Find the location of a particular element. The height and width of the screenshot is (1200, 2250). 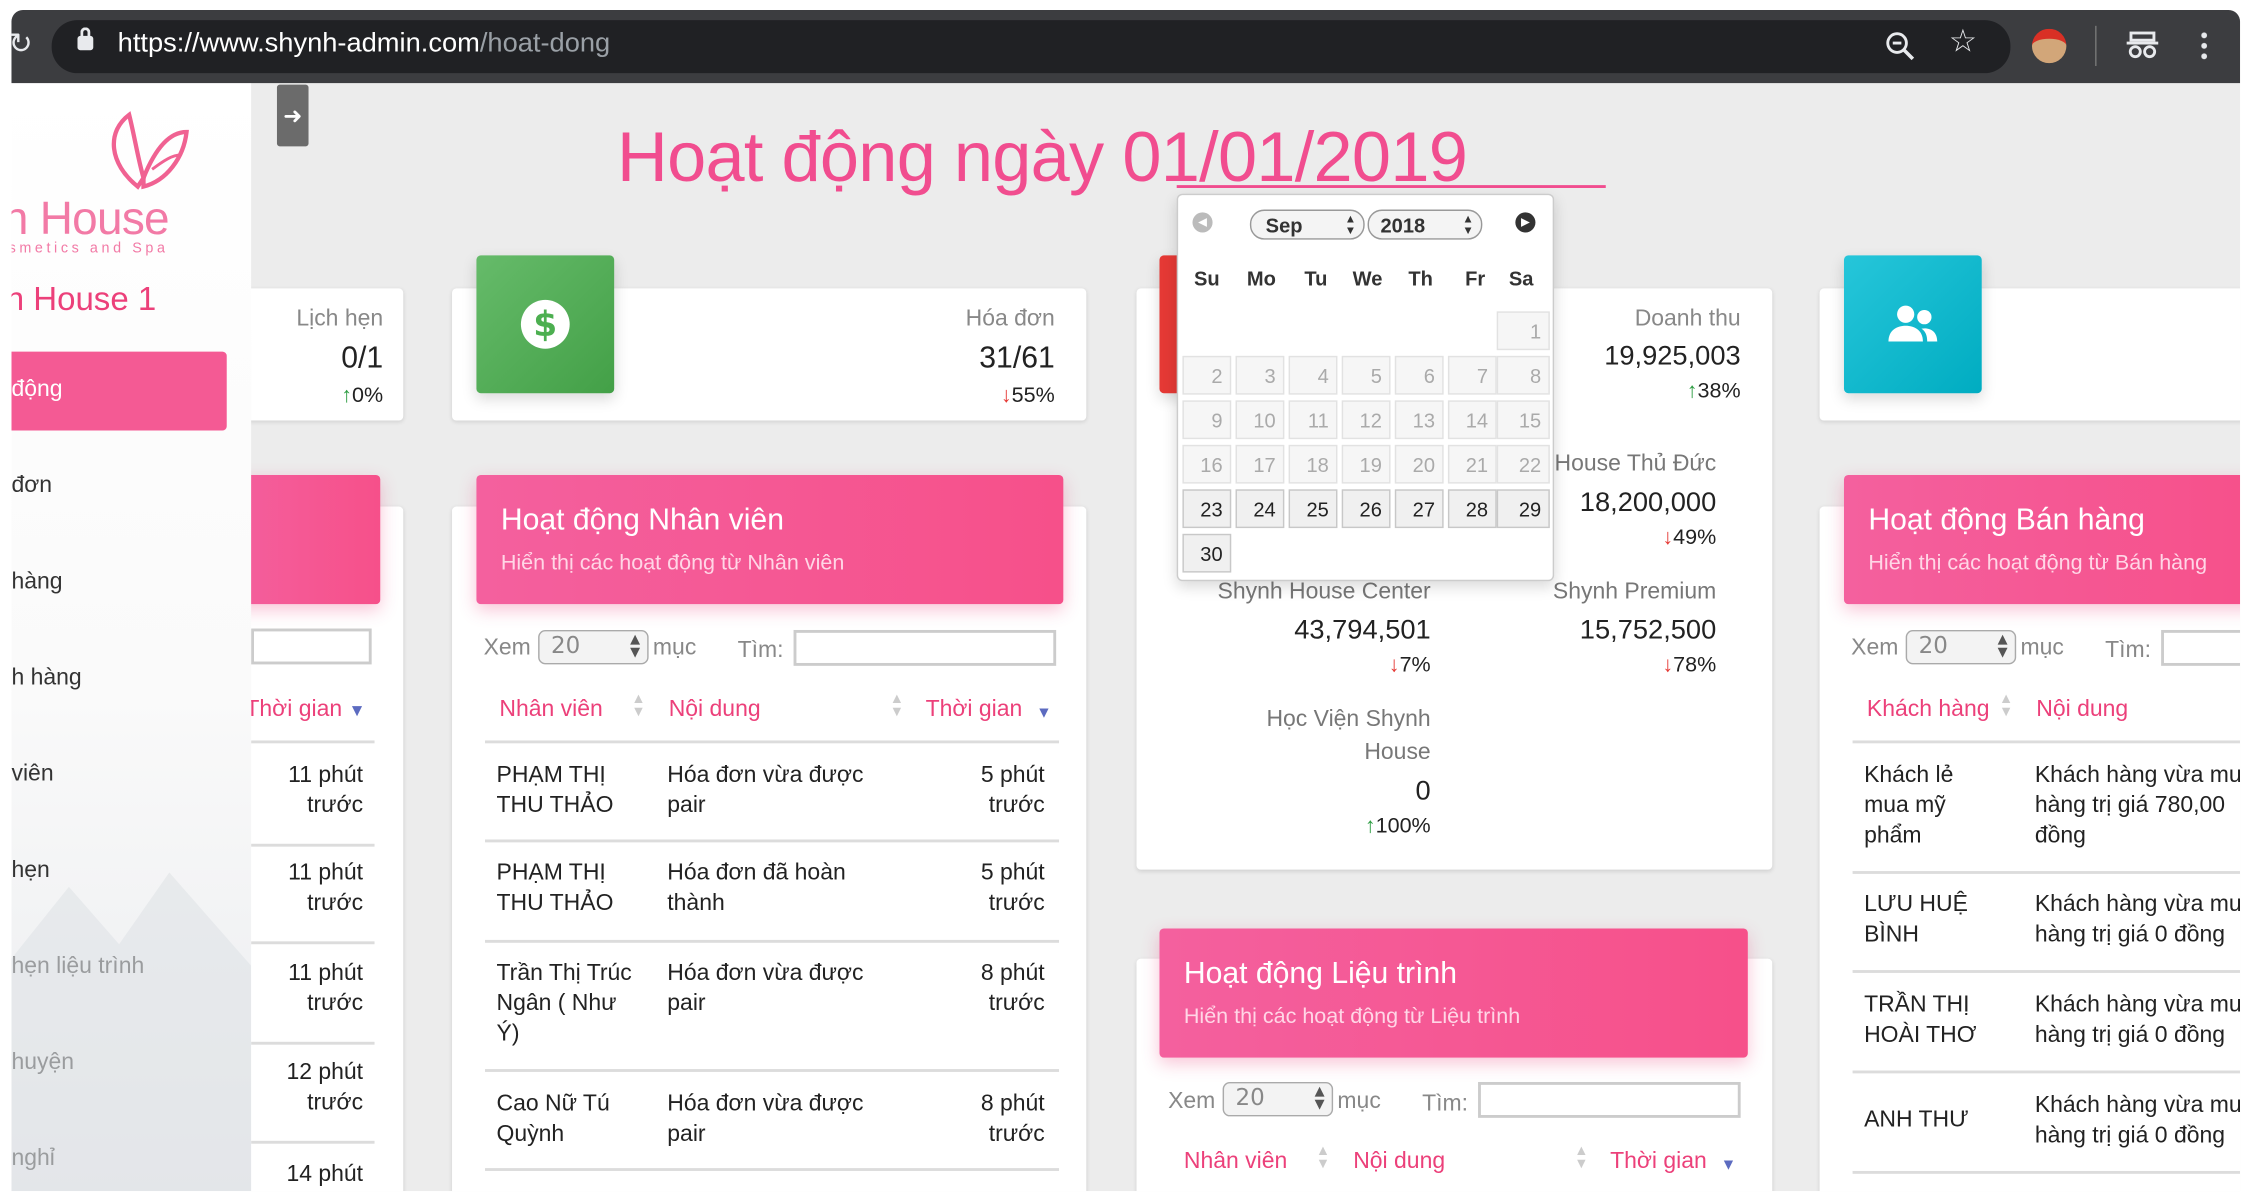

customer-name-cell: HOÀI THƠ is located at coordinates (1920, 1035).